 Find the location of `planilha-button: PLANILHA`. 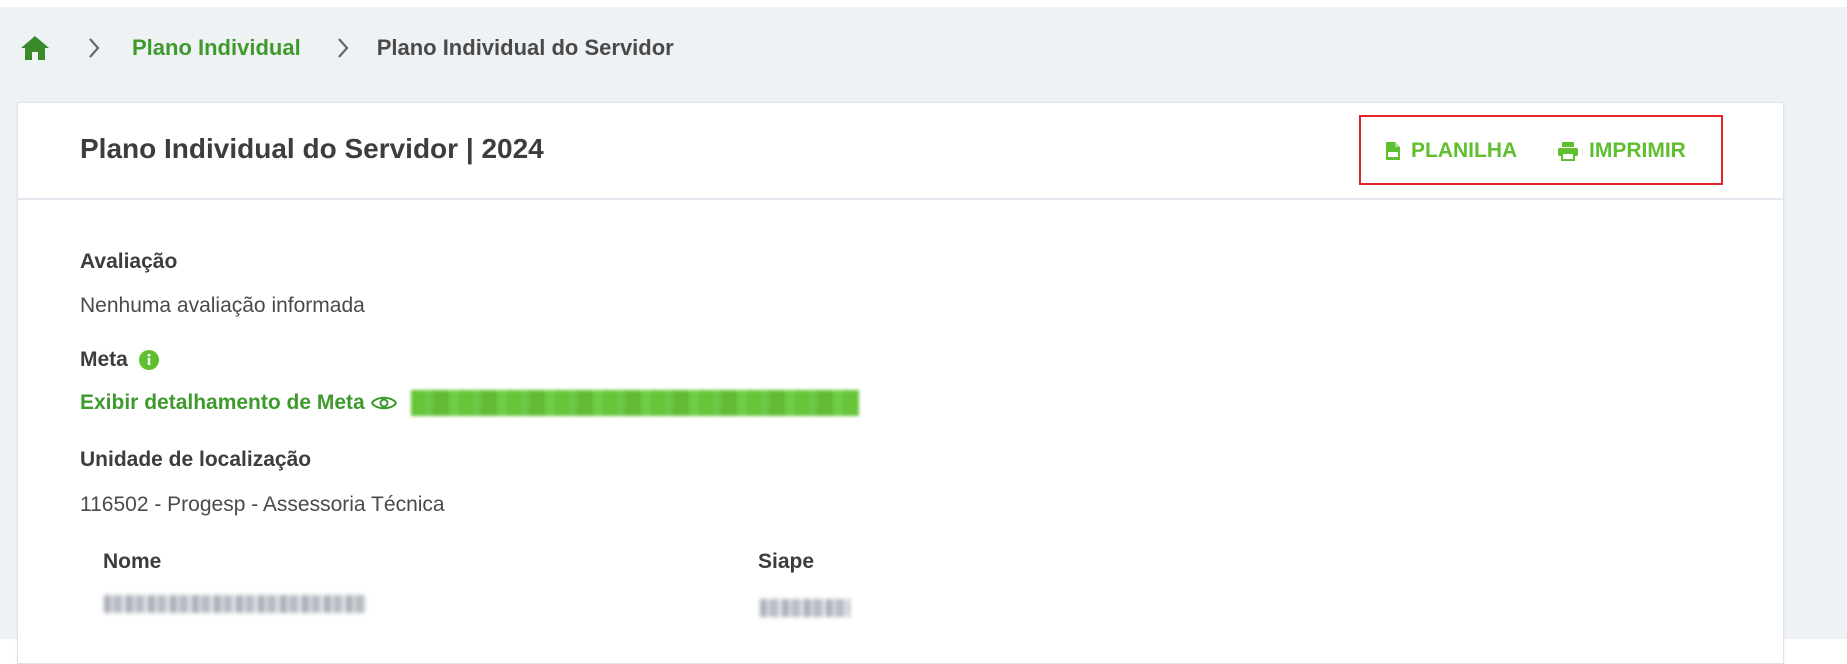

planilha-button: PLANILHA is located at coordinates (1451, 151).